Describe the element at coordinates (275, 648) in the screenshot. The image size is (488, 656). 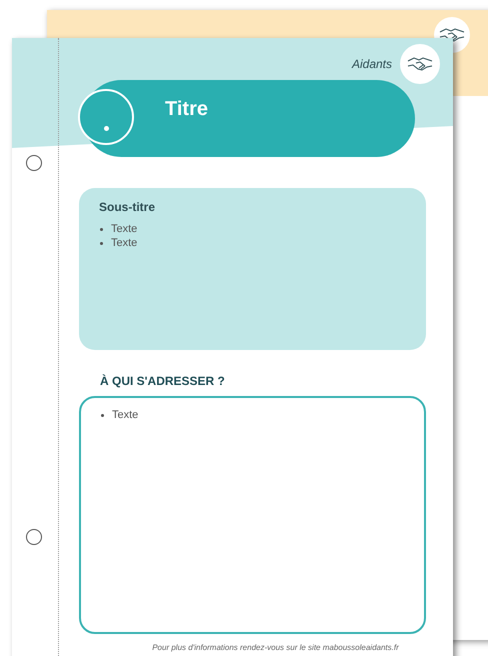
I see `footer-note: Pour plus d'informations rendez-vous sur le site maboussoleaidants.fr` at that location.